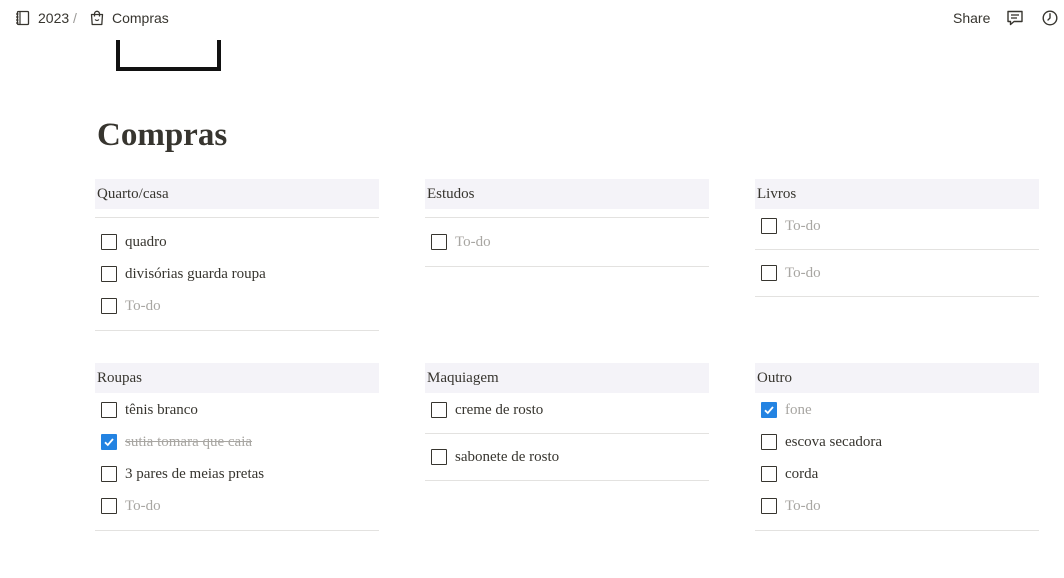  What do you see at coordinates (140, 18) in the screenshot?
I see `breadcrumb-label: Compras` at bounding box center [140, 18].